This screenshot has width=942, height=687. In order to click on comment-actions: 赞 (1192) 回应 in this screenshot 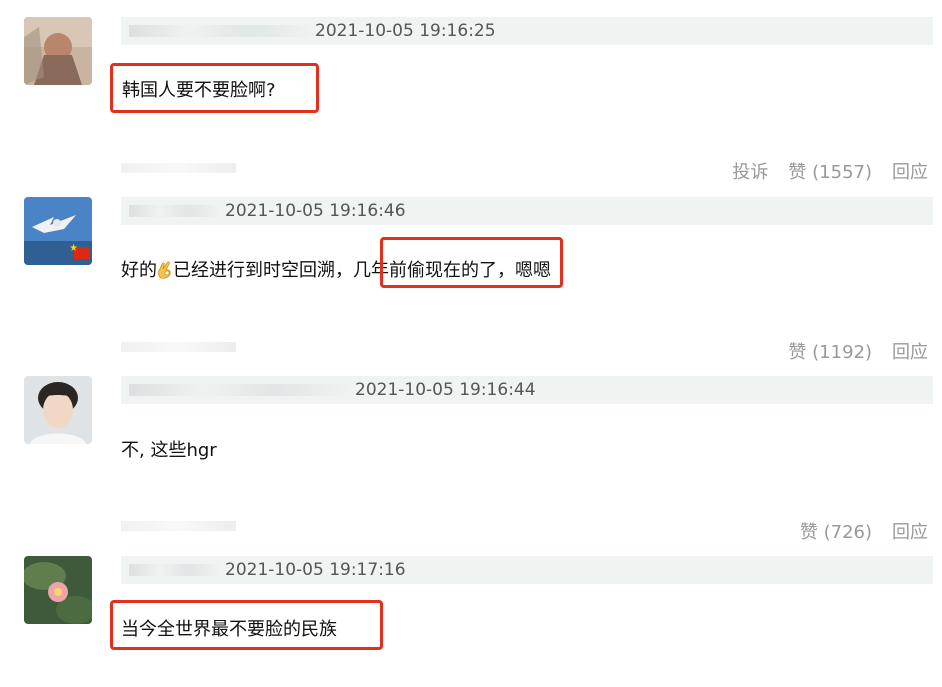, I will do `click(858, 351)`.